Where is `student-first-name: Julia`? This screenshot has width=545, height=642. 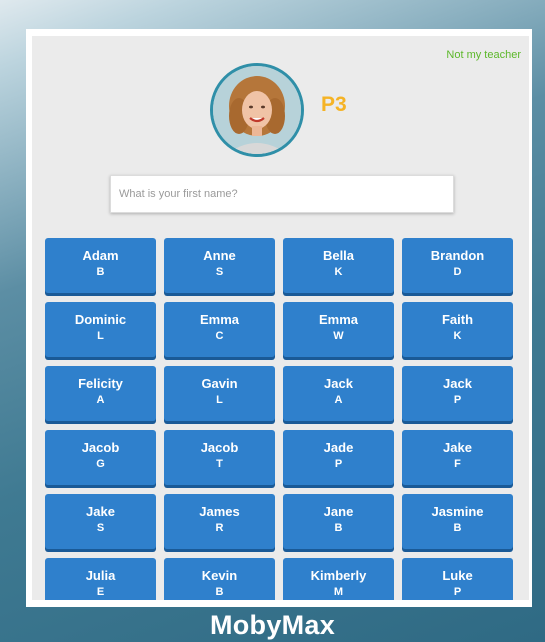
student-first-name: Julia is located at coordinates (100, 575).